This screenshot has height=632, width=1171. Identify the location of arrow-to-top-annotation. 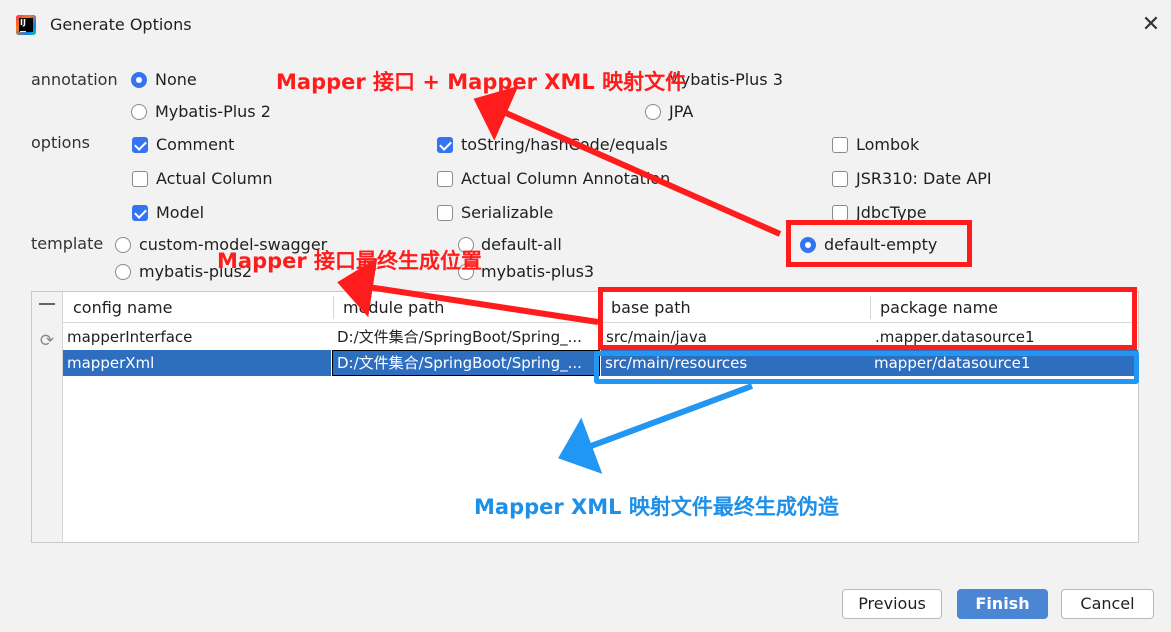
(627, 161).